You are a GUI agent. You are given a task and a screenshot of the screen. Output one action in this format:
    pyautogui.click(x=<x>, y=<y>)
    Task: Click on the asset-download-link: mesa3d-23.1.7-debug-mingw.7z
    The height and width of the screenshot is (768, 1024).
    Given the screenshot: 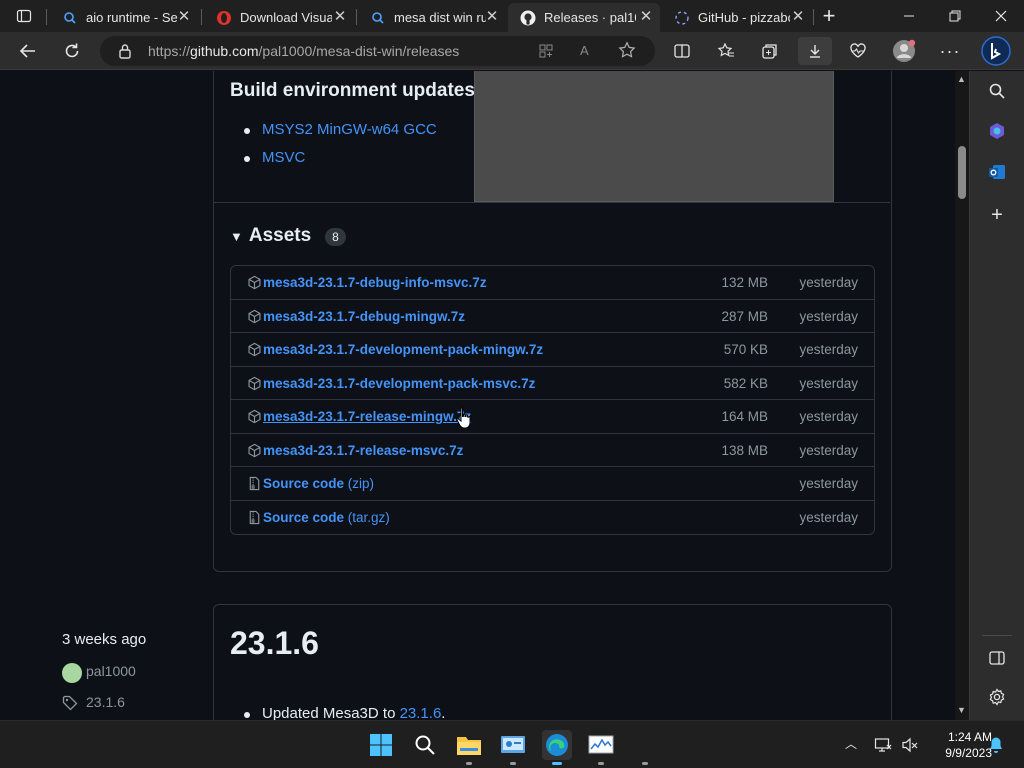 What is the action you would take?
    pyautogui.click(x=364, y=316)
    